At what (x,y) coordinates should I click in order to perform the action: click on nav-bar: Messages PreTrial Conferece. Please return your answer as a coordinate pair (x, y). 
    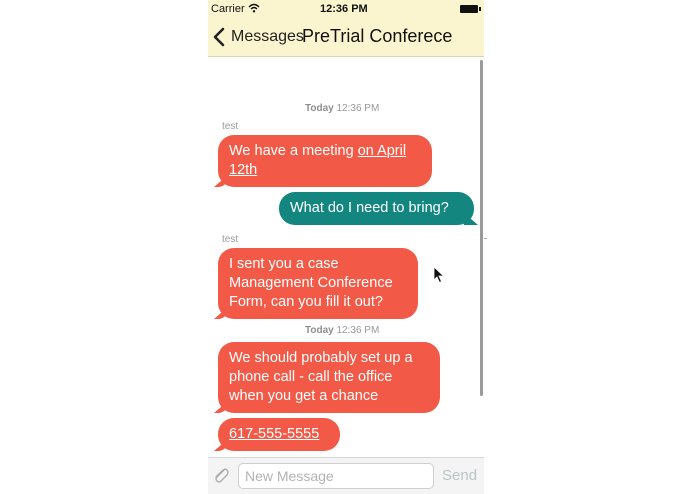
    Looking at the image, I should click on (346, 37).